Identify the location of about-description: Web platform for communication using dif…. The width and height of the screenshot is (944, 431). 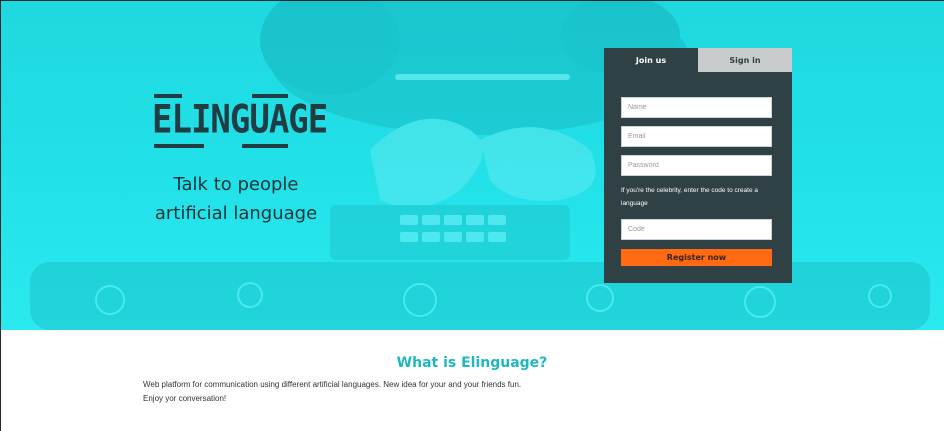
(332, 391).